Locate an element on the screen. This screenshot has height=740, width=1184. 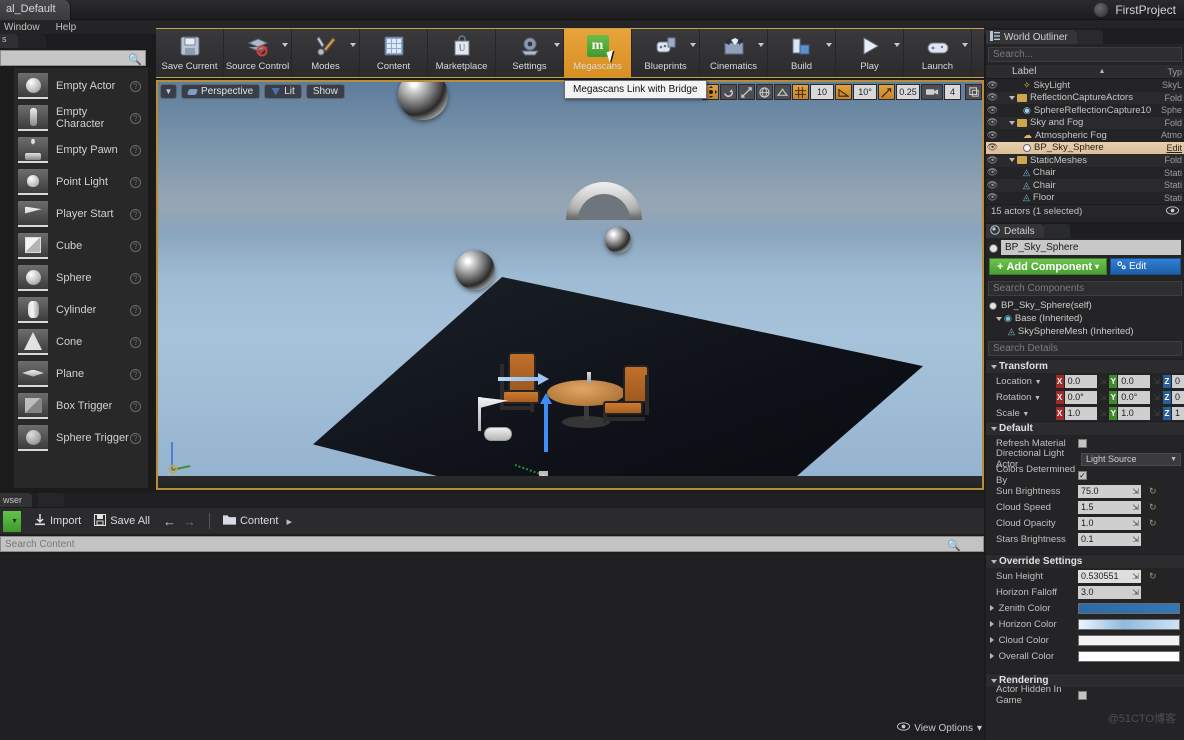
place-actor-sphere-trigger: Sphere Trigger ? is located at coordinates (81, 438).